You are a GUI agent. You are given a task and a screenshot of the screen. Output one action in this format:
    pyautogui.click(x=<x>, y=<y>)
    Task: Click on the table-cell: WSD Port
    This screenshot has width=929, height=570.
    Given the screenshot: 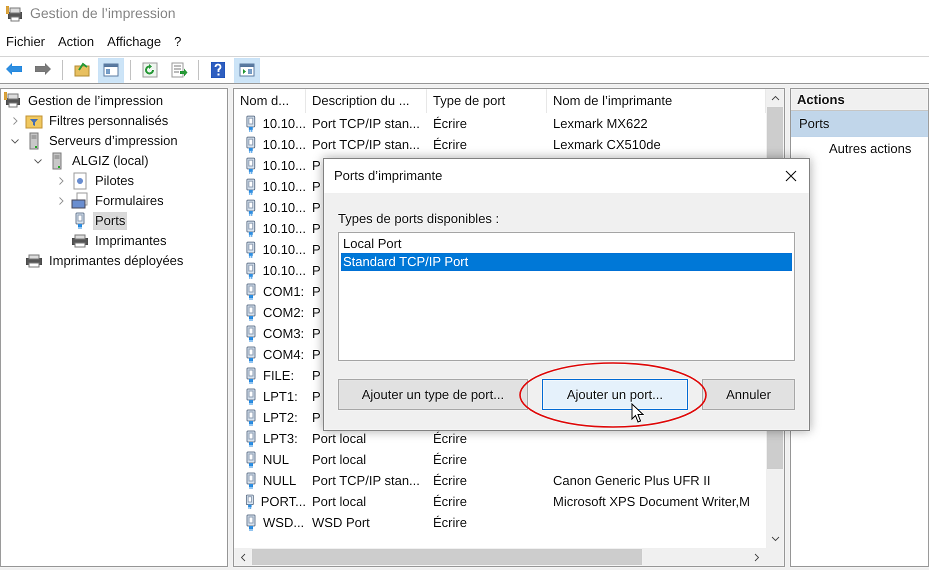 What is the action you would take?
    pyautogui.click(x=341, y=522)
    